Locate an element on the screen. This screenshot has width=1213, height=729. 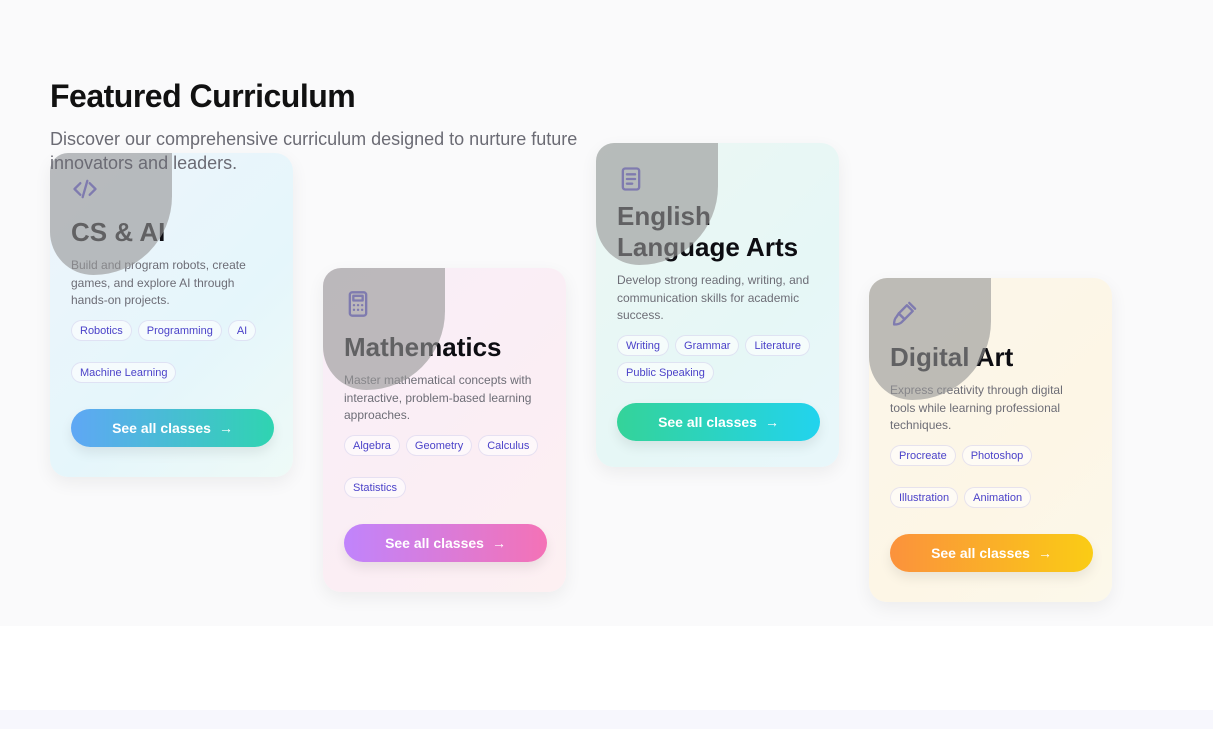
tag: Calculus is located at coordinates (508, 445).